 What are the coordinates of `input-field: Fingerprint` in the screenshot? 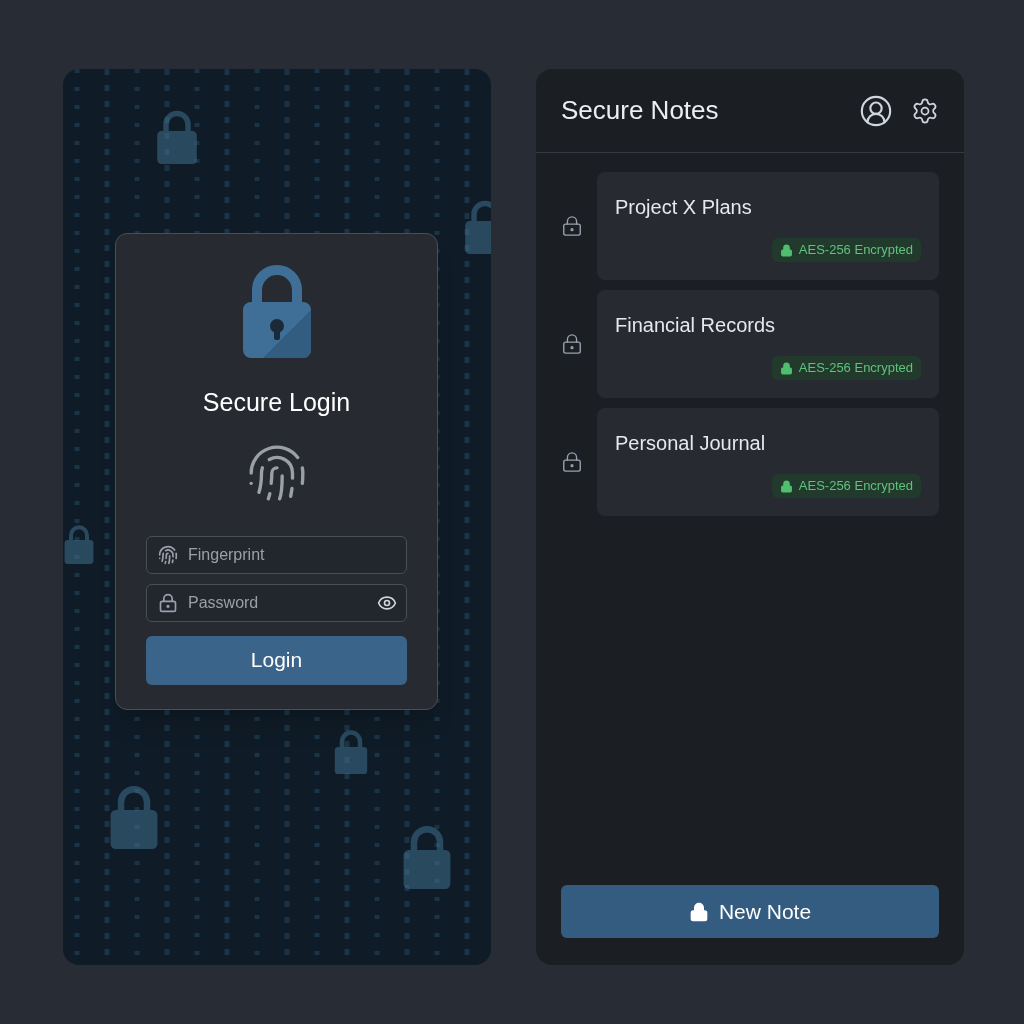 It's located at (276, 554).